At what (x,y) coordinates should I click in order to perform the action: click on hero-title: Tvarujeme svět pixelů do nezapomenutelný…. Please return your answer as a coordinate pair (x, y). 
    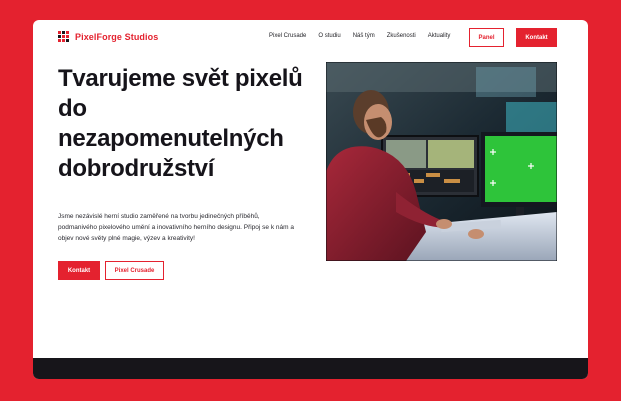
    Looking at the image, I should click on (180, 123).